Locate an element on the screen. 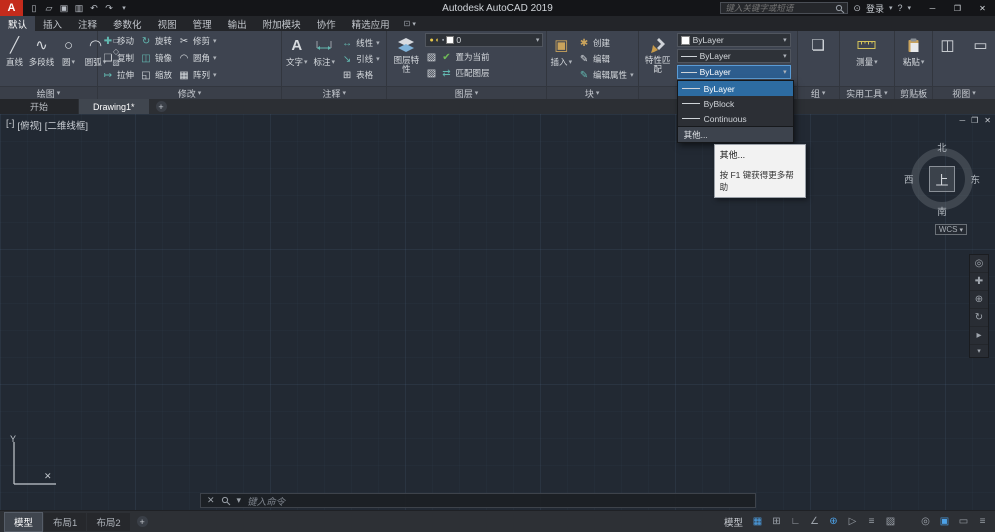 This screenshot has width=995, height=532. measure-tool: 测量 ▾ is located at coordinates (867, 59).